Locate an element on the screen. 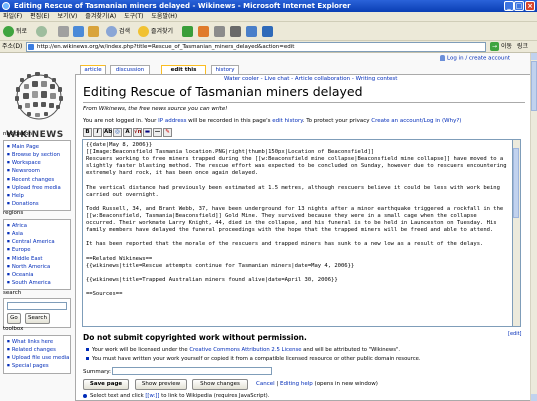  toolbox-related-changes: Related changes is located at coordinates (38, 350).